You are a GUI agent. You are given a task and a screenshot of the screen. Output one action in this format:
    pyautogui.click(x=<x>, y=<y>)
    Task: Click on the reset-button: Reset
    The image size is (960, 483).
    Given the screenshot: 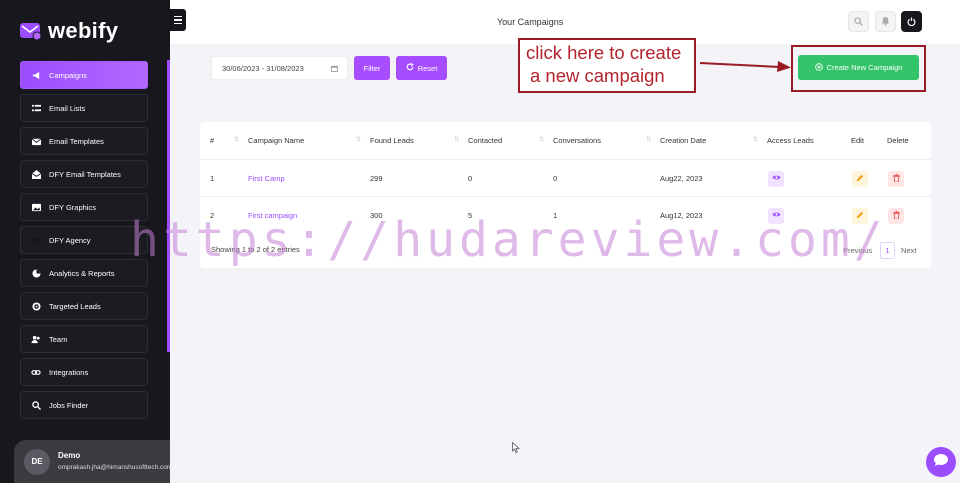 What is the action you would take?
    pyautogui.click(x=421, y=68)
    